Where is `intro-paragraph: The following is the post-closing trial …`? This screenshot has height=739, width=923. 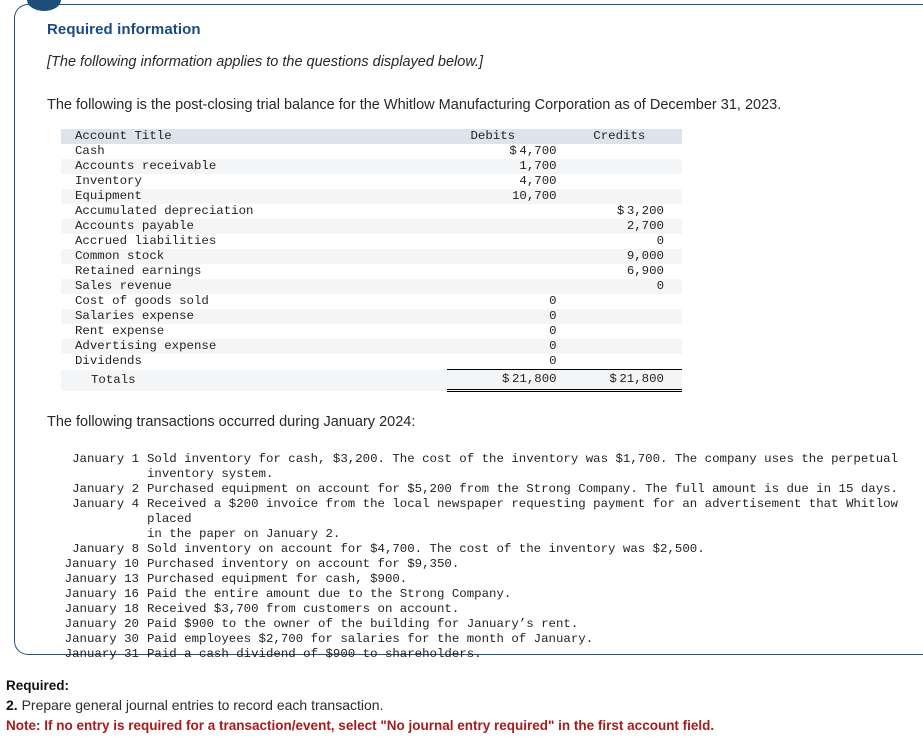
intro-paragraph: The following is the post-closing trial … is located at coordinates (414, 105).